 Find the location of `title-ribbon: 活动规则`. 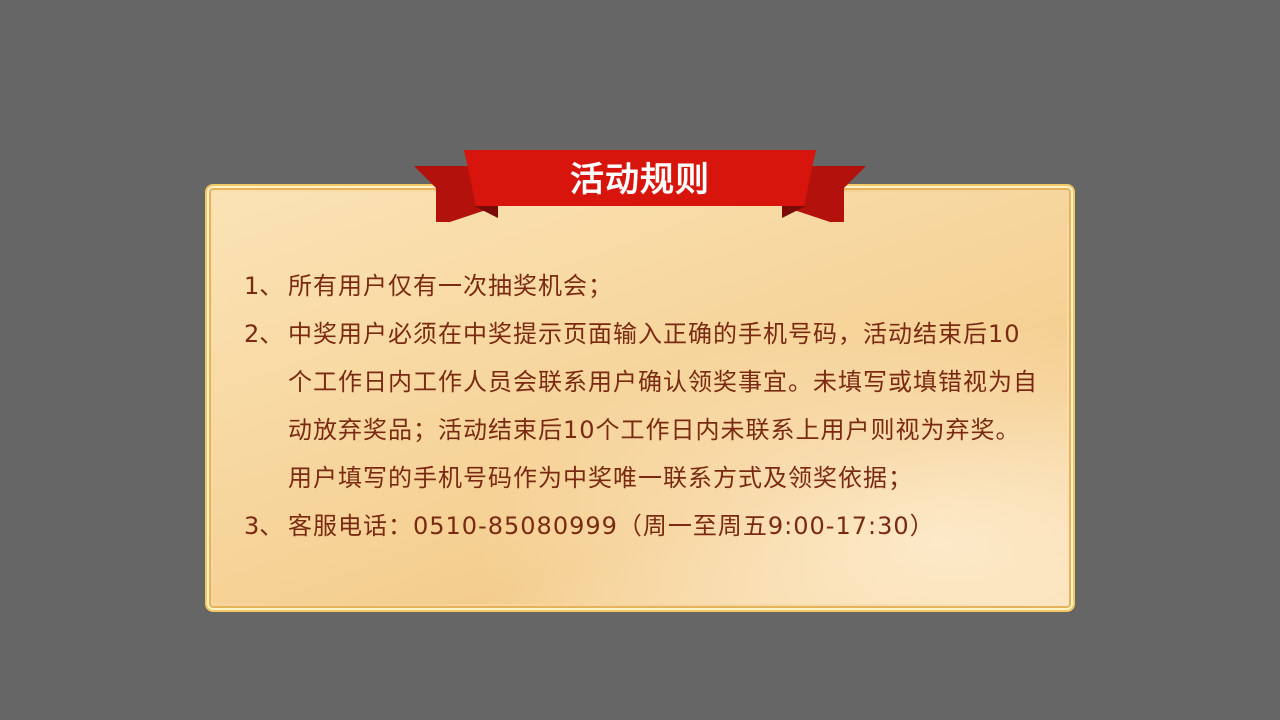

title-ribbon: 活动规则 is located at coordinates (640, 187).